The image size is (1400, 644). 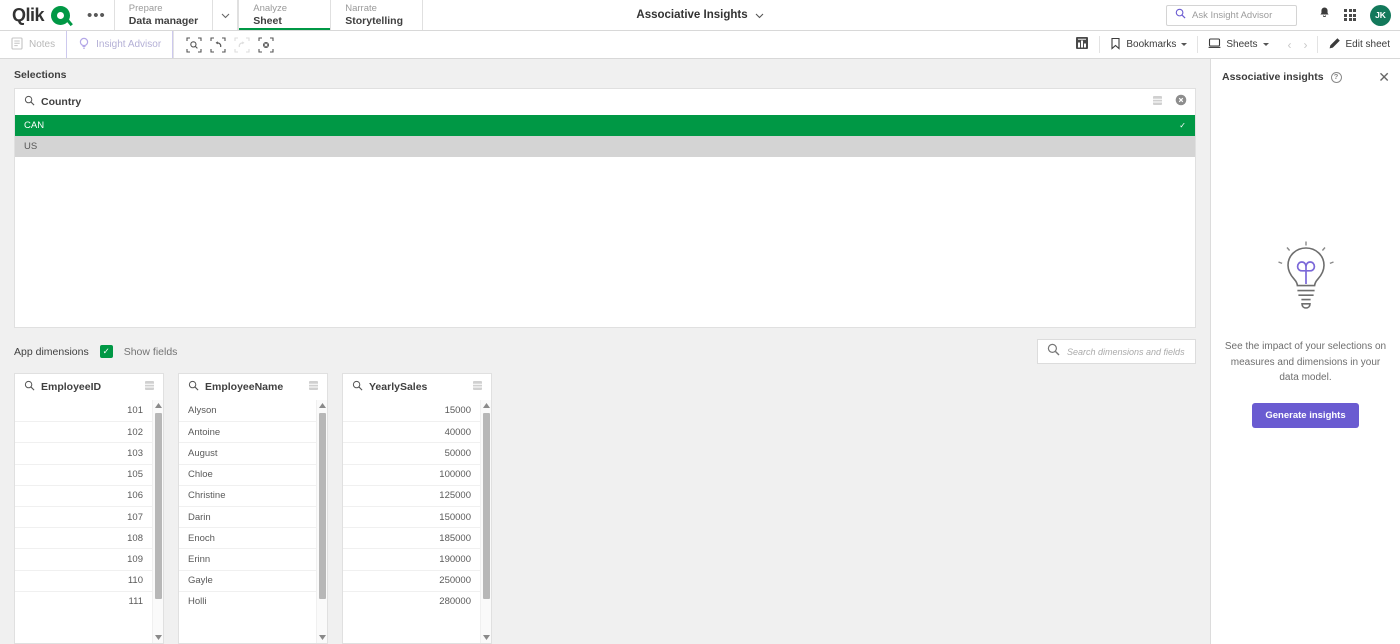 I want to click on list-item: Alyson, so click(x=247, y=410).